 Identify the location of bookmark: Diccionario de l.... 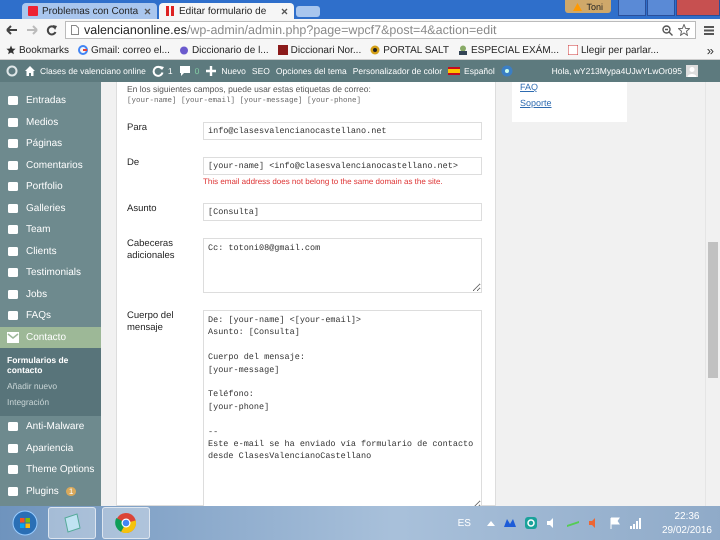
(223, 50).